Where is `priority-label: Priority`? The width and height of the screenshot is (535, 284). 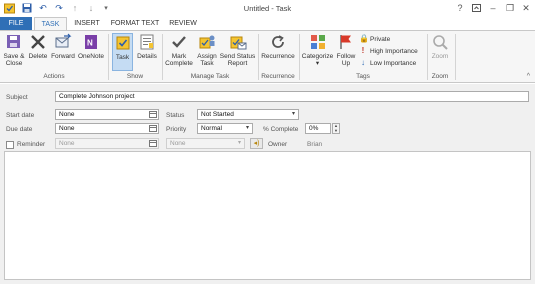 priority-label: Priority is located at coordinates (176, 129).